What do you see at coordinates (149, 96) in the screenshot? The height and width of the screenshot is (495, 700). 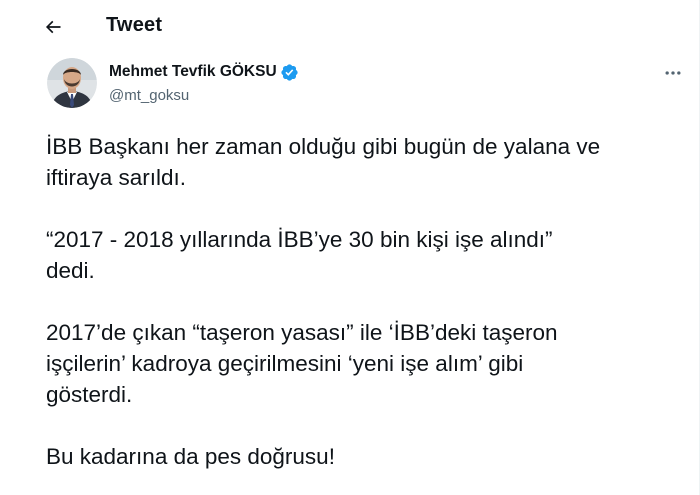 I see `author-handle: @mt_goksu` at bounding box center [149, 96].